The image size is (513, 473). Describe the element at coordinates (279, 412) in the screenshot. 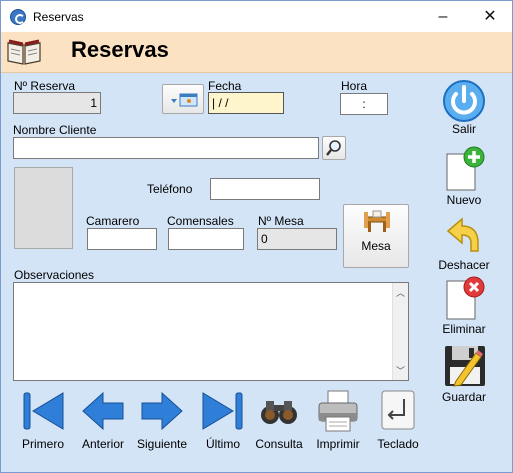

I see `binoculars-icon` at that location.